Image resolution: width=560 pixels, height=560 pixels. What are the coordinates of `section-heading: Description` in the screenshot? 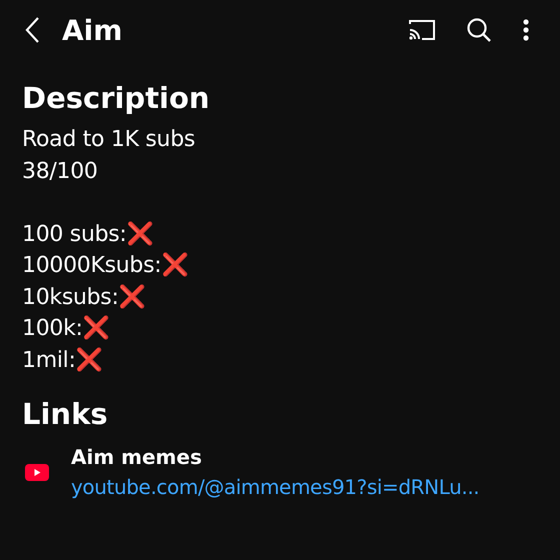 It's located at (116, 98).